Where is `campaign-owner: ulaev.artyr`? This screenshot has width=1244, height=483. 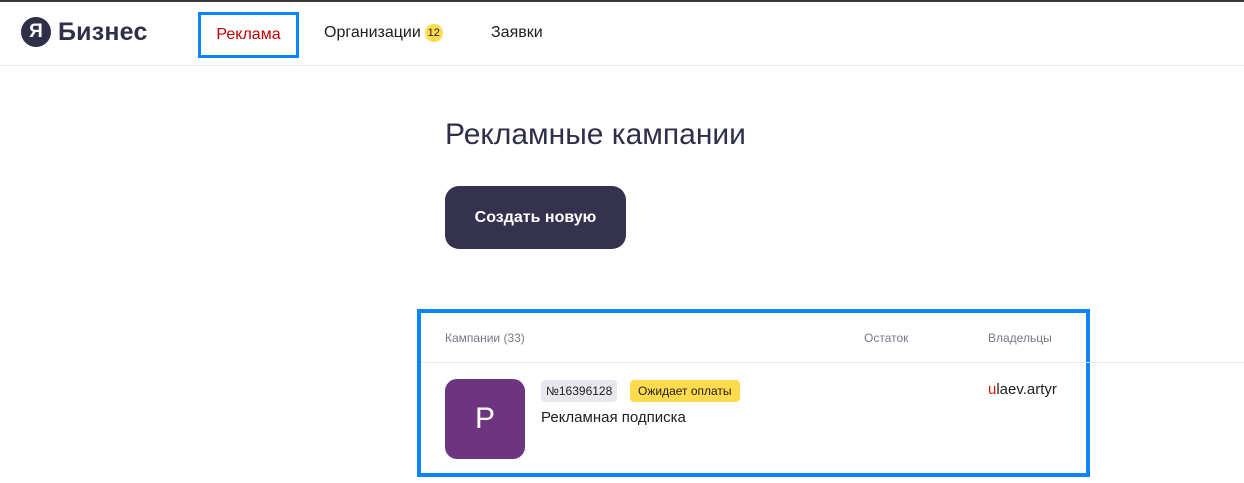 campaign-owner: ulaev.artyr is located at coordinates (1022, 390).